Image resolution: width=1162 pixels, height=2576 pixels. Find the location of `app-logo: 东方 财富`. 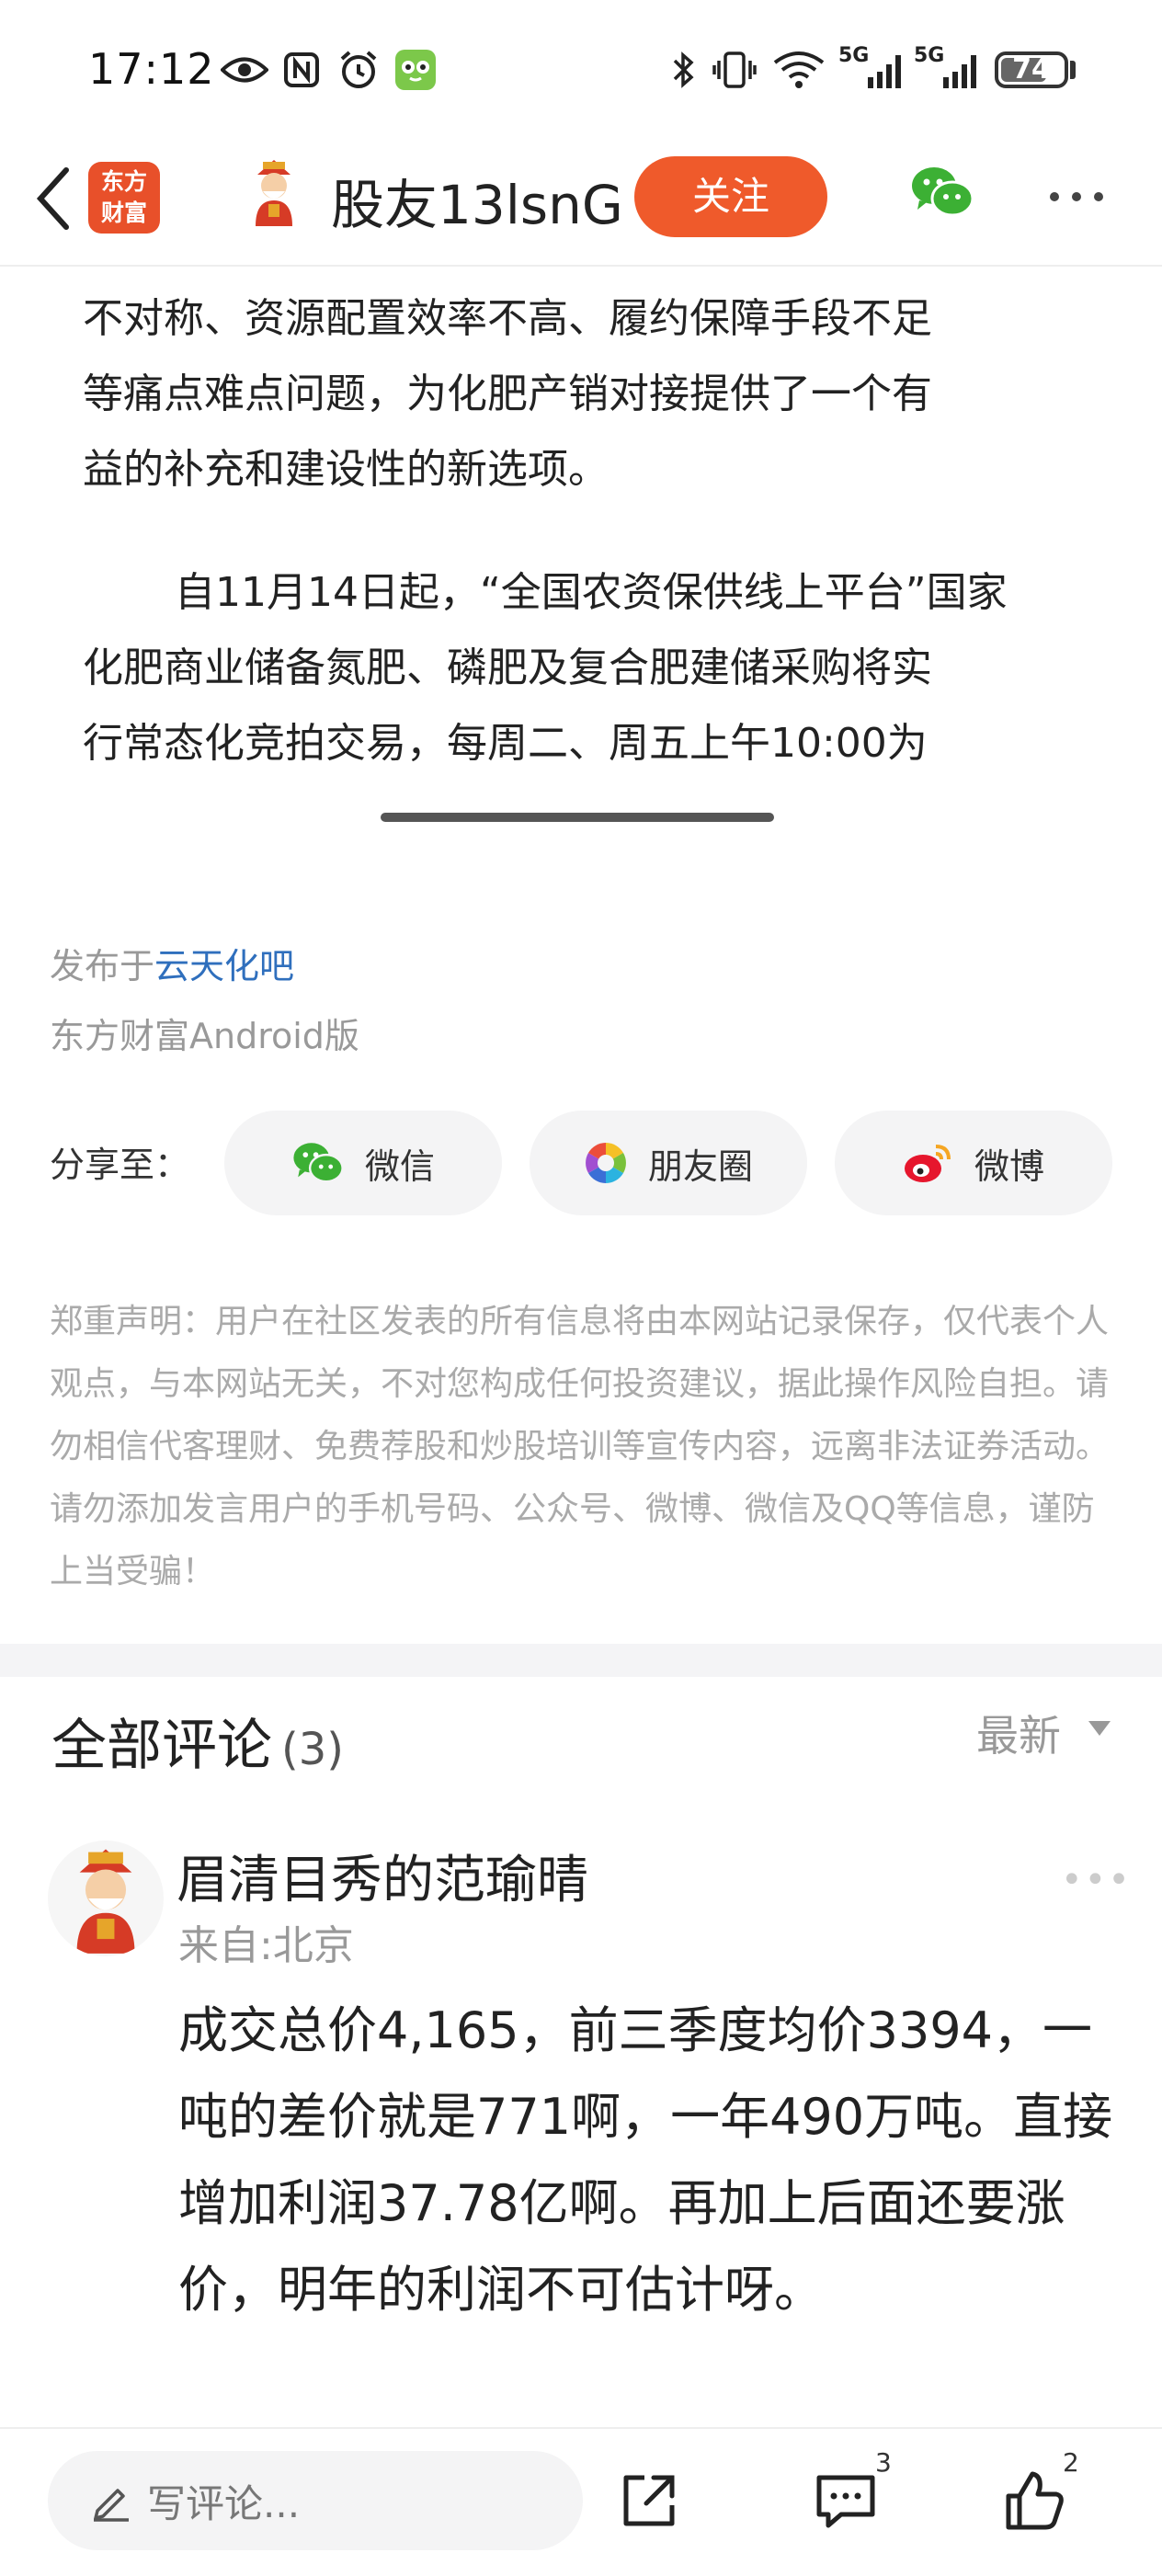

app-logo: 东方 财富 is located at coordinates (124, 198).